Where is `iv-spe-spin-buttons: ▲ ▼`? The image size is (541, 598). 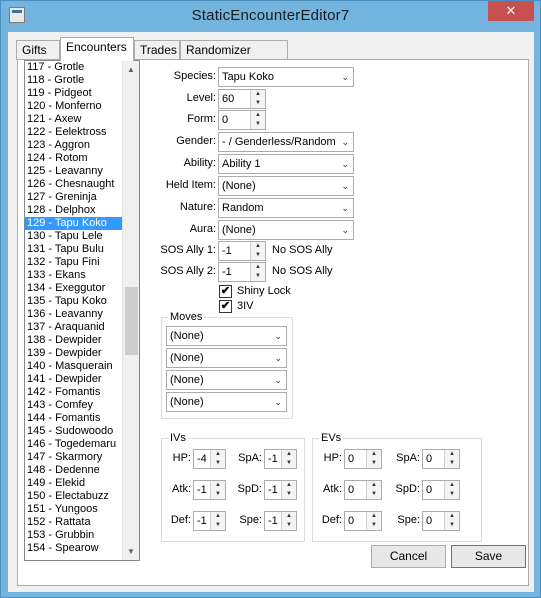 iv-spe-spin-buttons: ▲ ▼ is located at coordinates (288, 521).